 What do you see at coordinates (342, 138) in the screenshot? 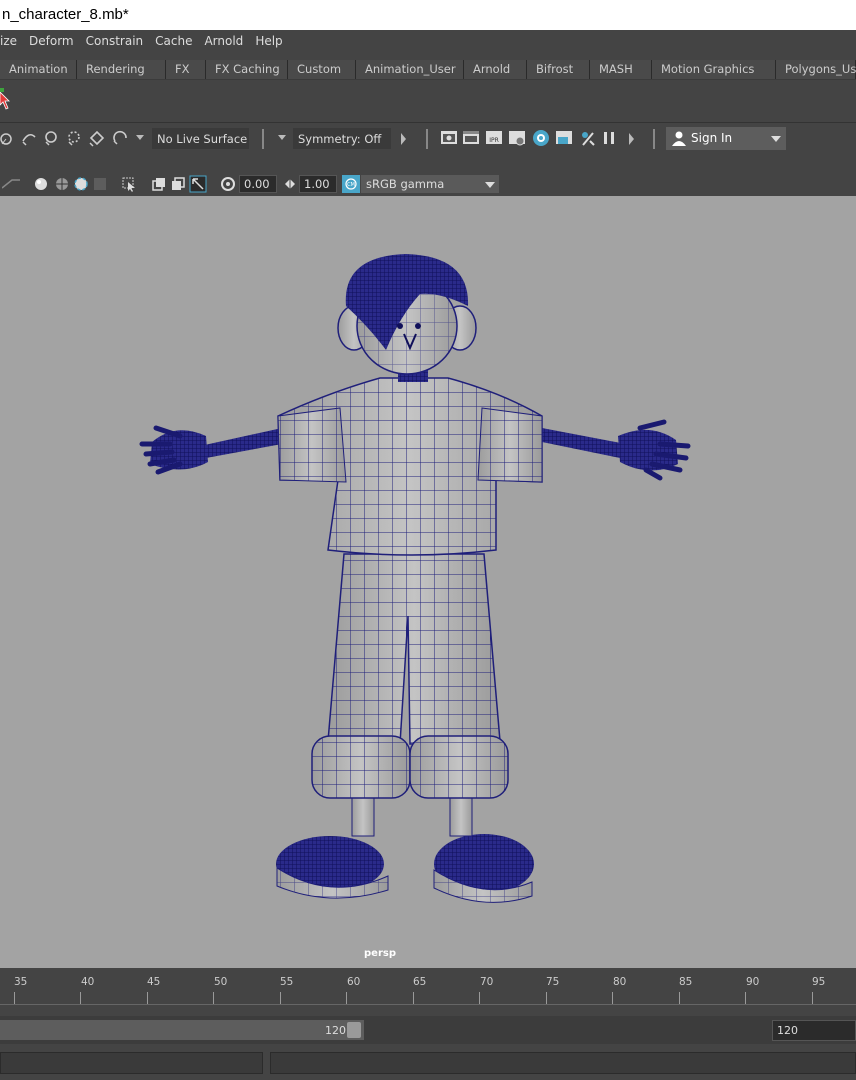
I see `symmetry-field: Symmetry: Off` at bounding box center [342, 138].